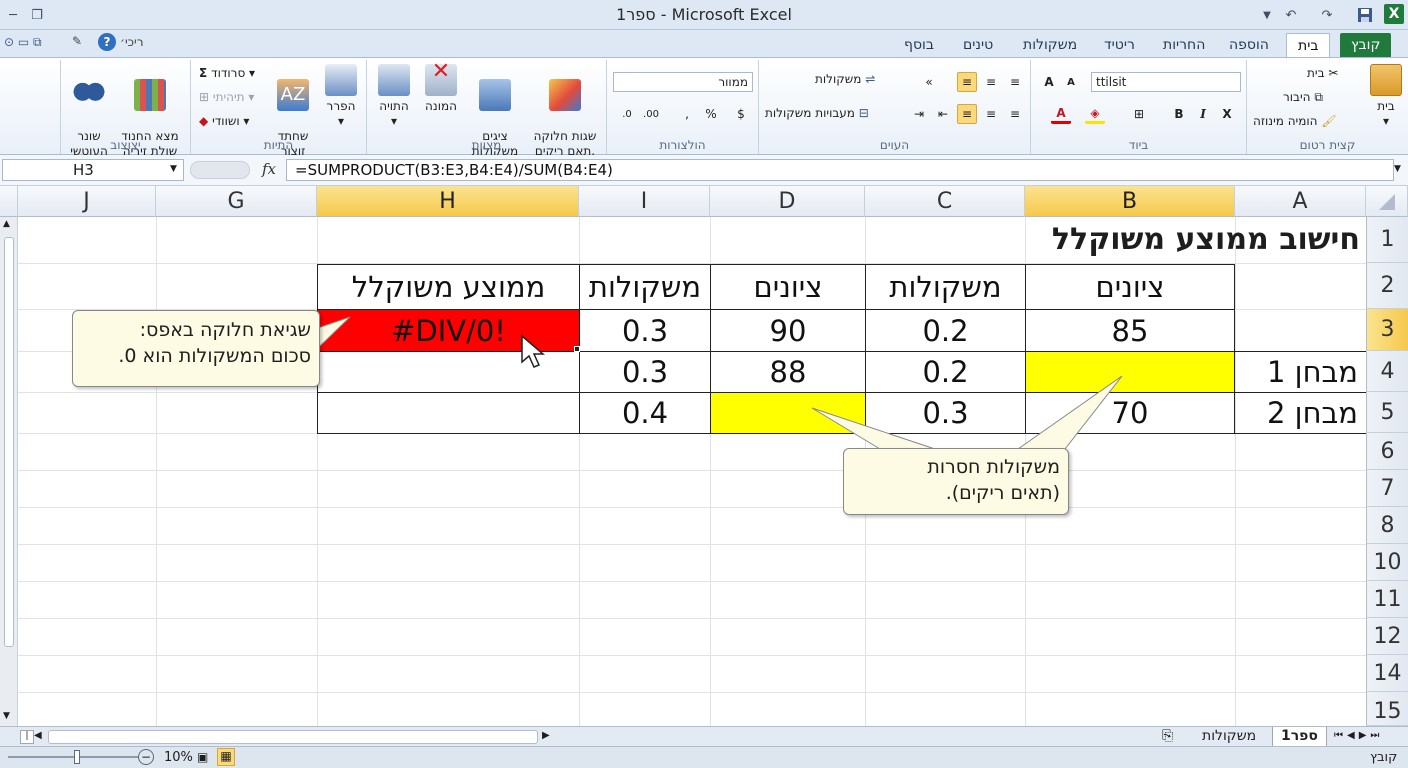 This screenshot has height=768, width=1408. I want to click on row-header-12: 12, so click(1387, 636).